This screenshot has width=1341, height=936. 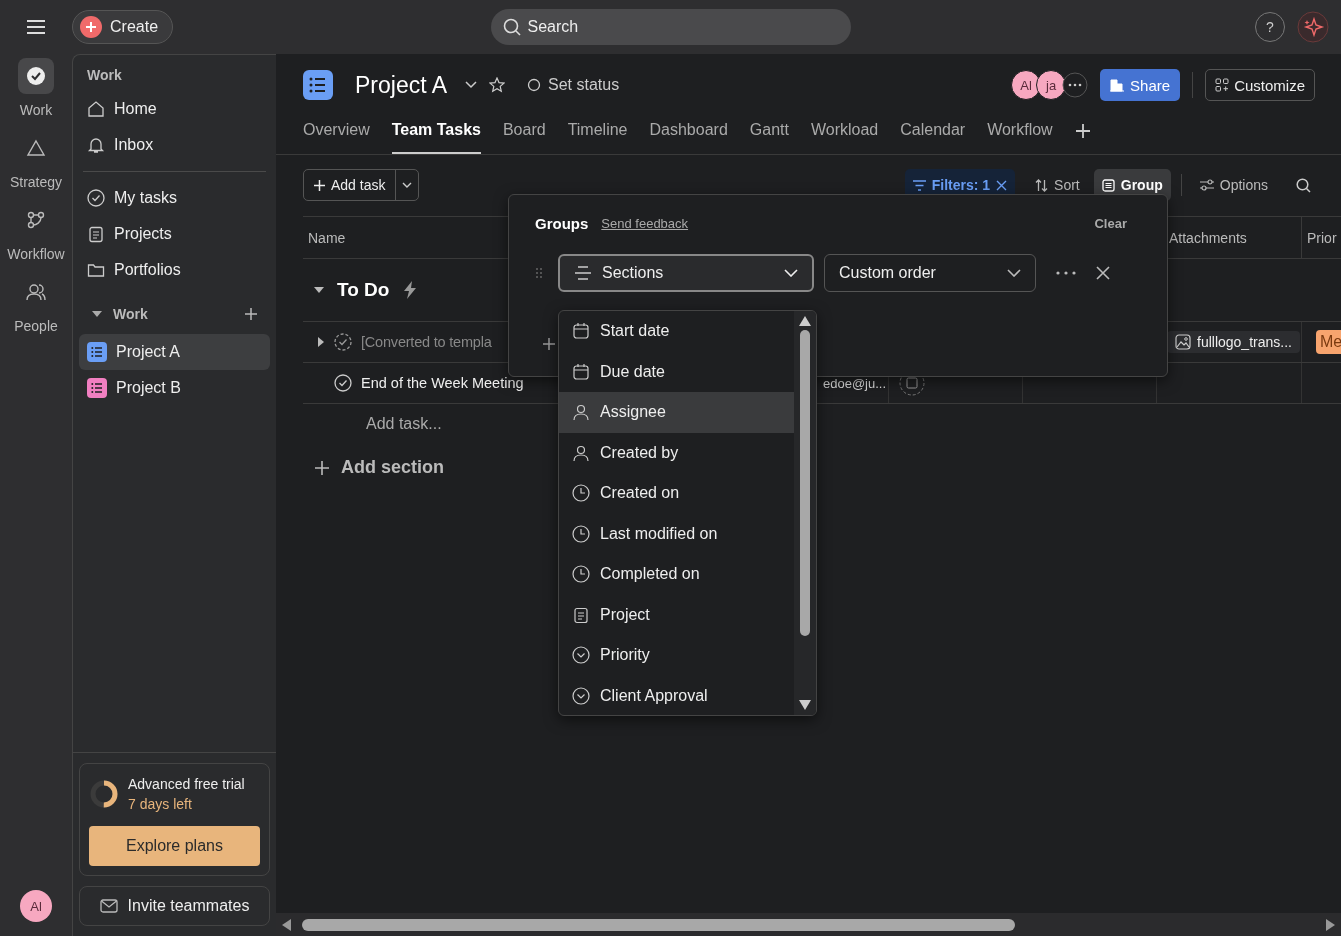 I want to click on share-button: Share, so click(x=1140, y=85).